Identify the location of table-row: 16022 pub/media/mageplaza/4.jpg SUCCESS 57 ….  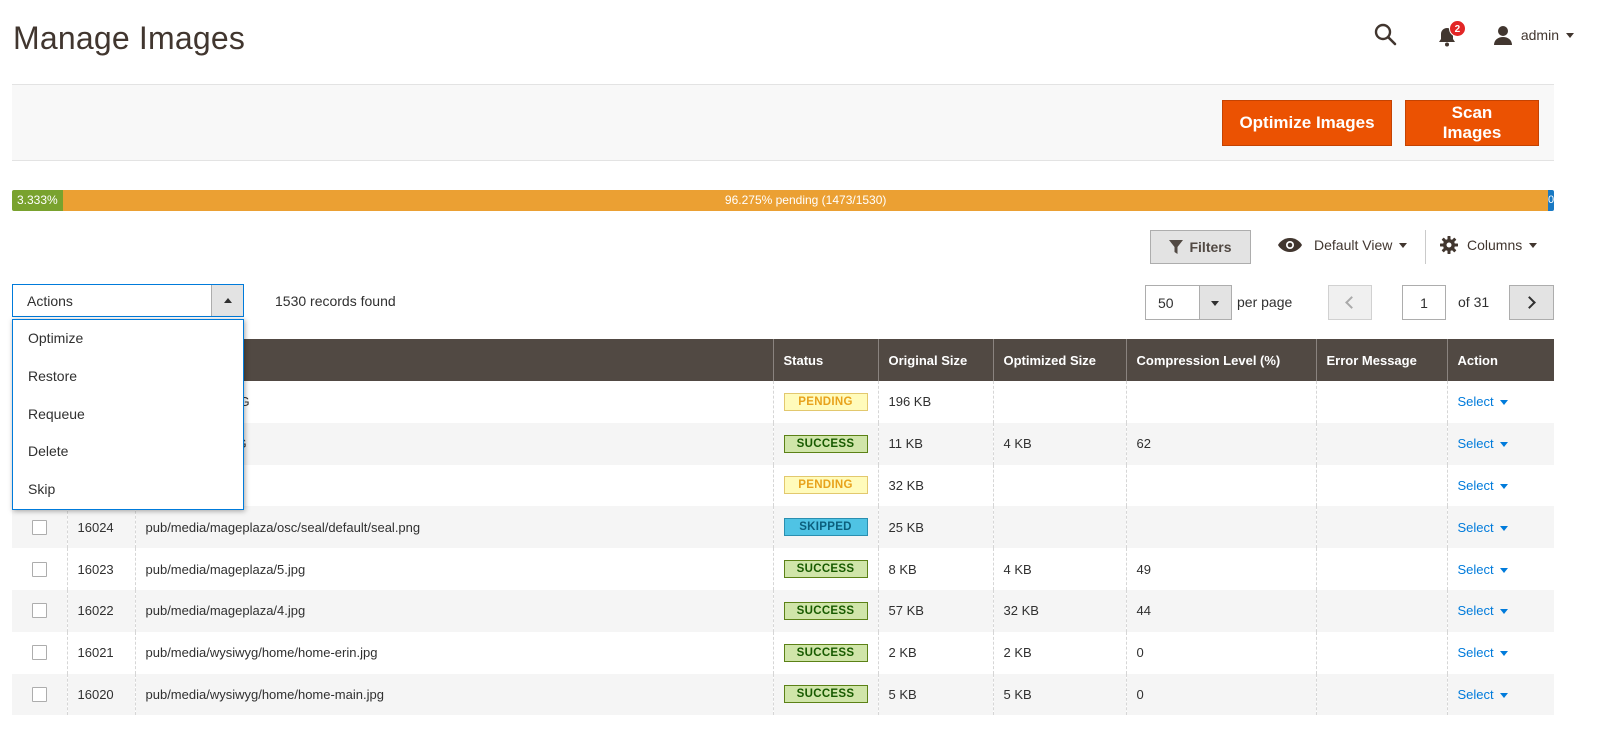
(783, 610).